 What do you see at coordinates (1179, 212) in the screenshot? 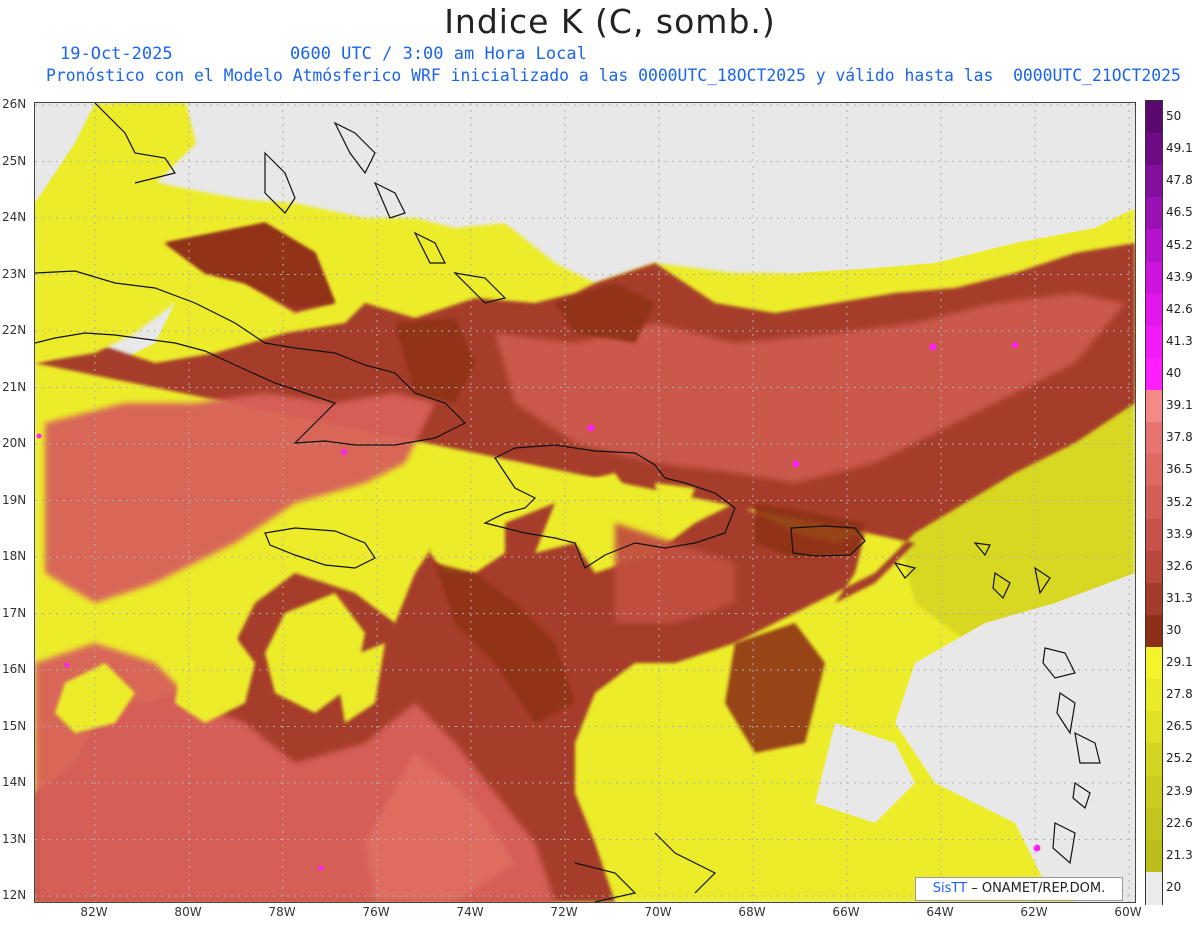
I see `colorbar-label: 46.5` at bounding box center [1179, 212].